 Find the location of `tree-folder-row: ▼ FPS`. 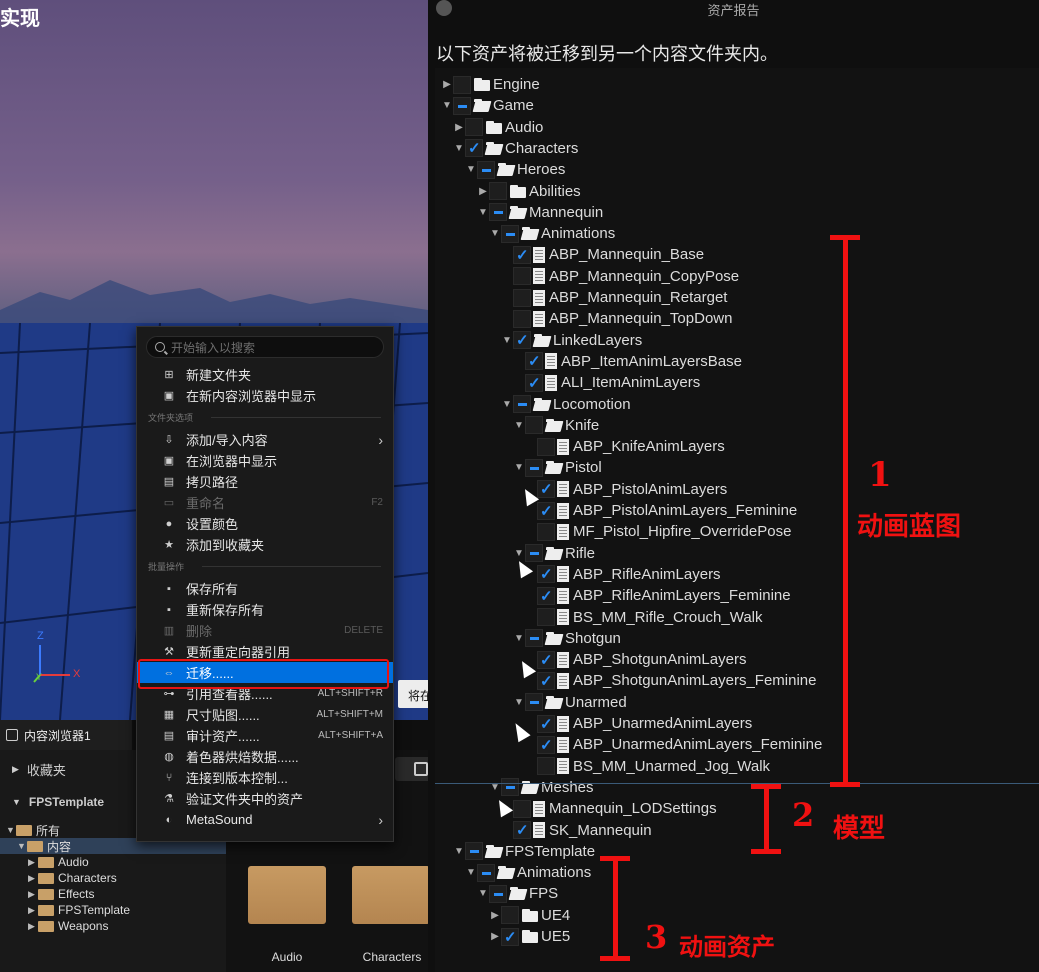

tree-folder-row: ▼ FPS is located at coordinates (517, 893).